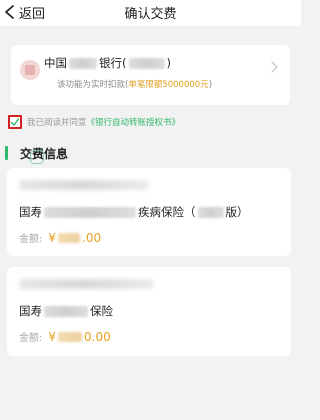 Image resolution: width=320 pixels, height=420 pixels. Describe the element at coordinates (169, 63) in the screenshot. I see `bank-name-paren-close: )` at that location.